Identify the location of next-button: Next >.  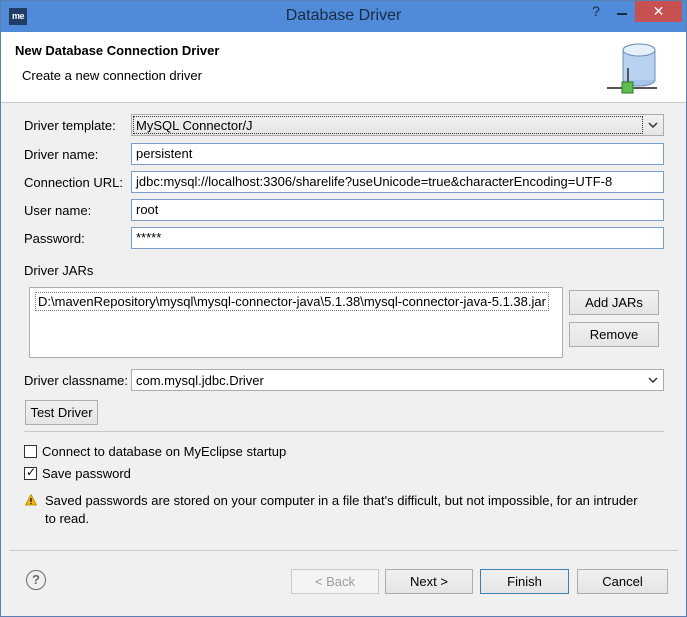
(429, 581).